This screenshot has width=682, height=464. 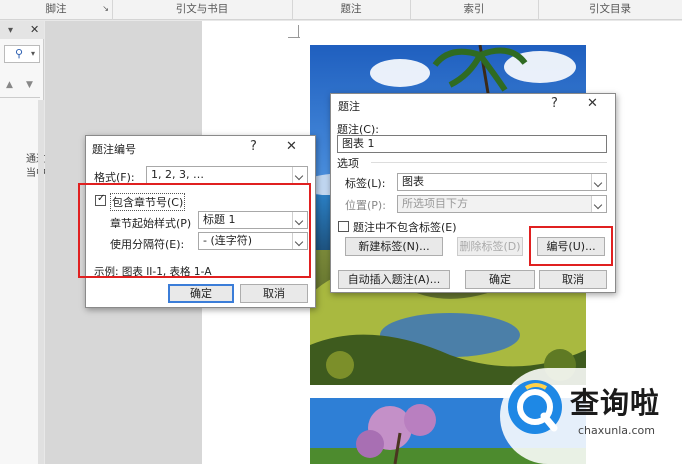 I want to click on exclude-label-text: 题注中不包含标签(E), so click(x=405, y=227).